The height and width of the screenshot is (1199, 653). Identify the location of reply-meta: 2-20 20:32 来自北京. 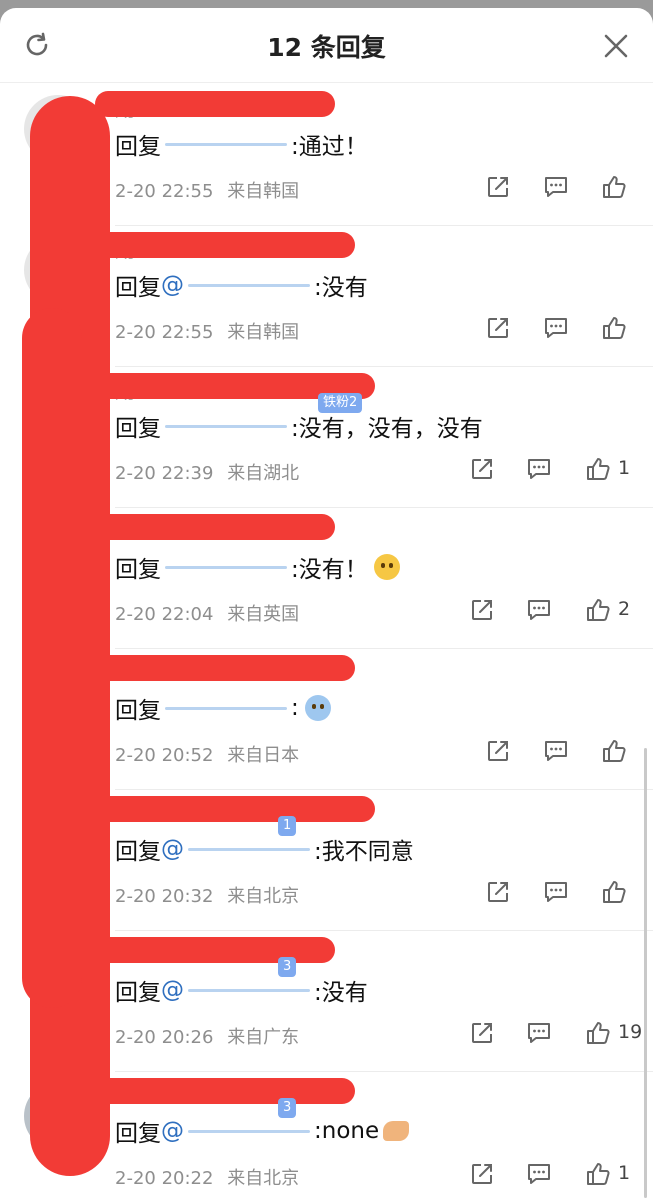
(207, 895).